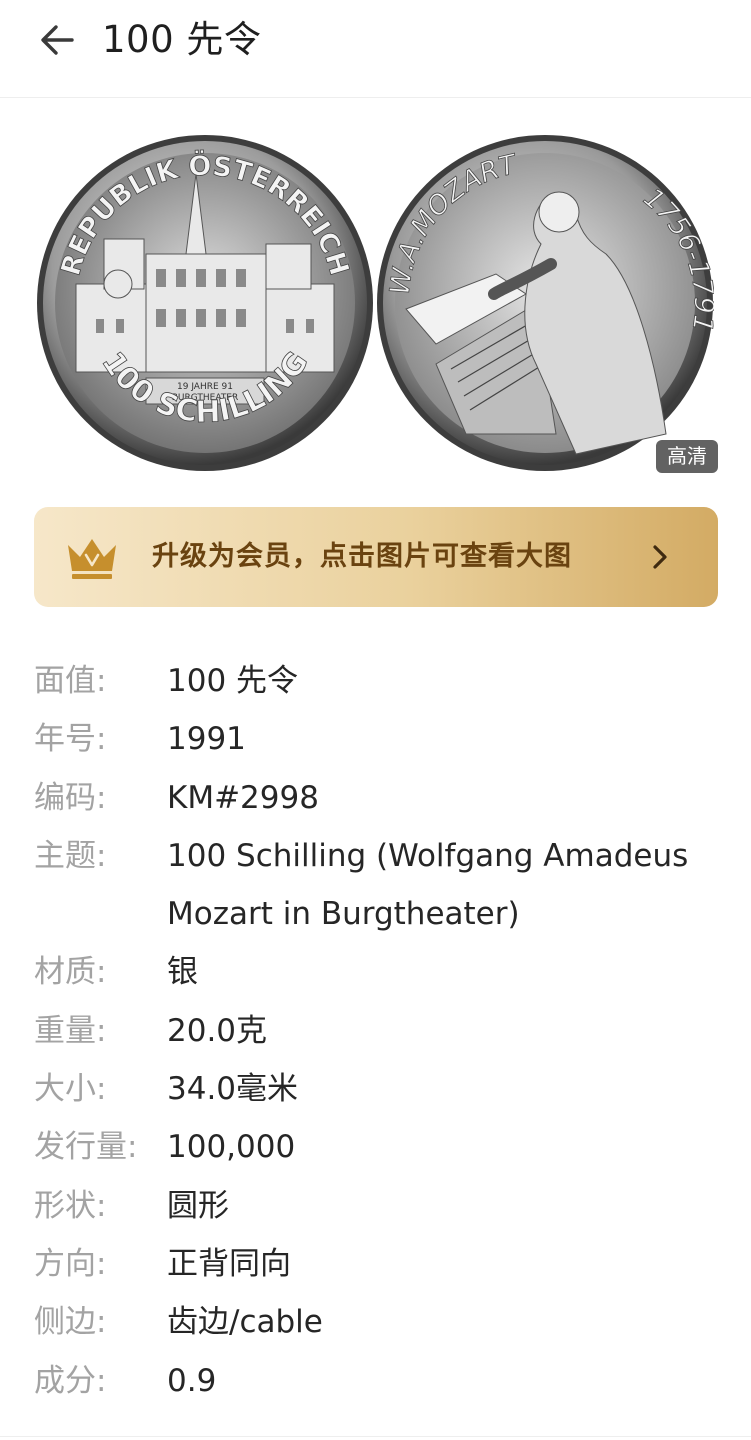  What do you see at coordinates (233, 1089) in the screenshot?
I see `detail-value: 34.0毫米` at bounding box center [233, 1089].